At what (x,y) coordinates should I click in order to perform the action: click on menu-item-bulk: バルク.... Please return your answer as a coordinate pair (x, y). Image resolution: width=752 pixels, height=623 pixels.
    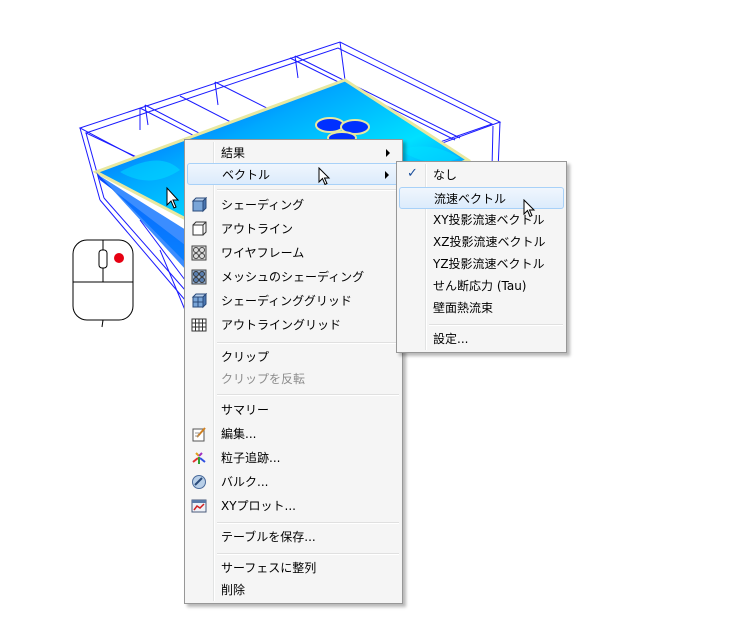
    Looking at the image, I should click on (293, 482).